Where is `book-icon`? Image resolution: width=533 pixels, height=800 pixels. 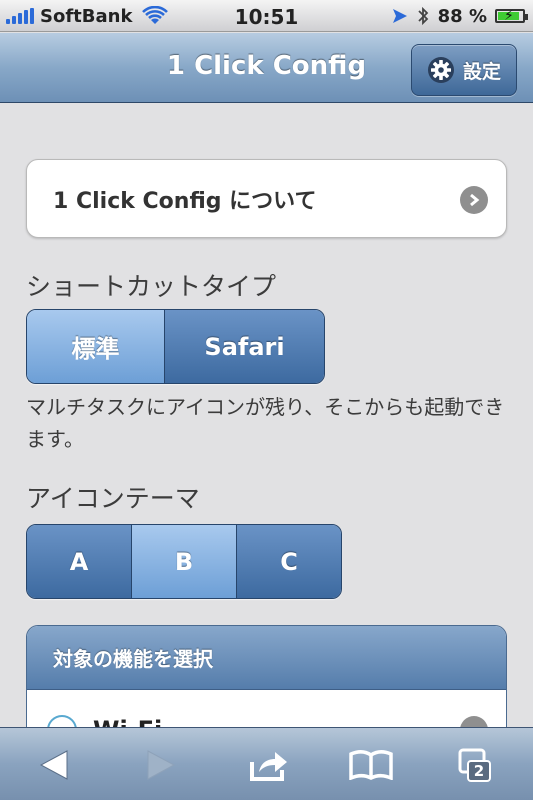
book-icon is located at coordinates (371, 764).